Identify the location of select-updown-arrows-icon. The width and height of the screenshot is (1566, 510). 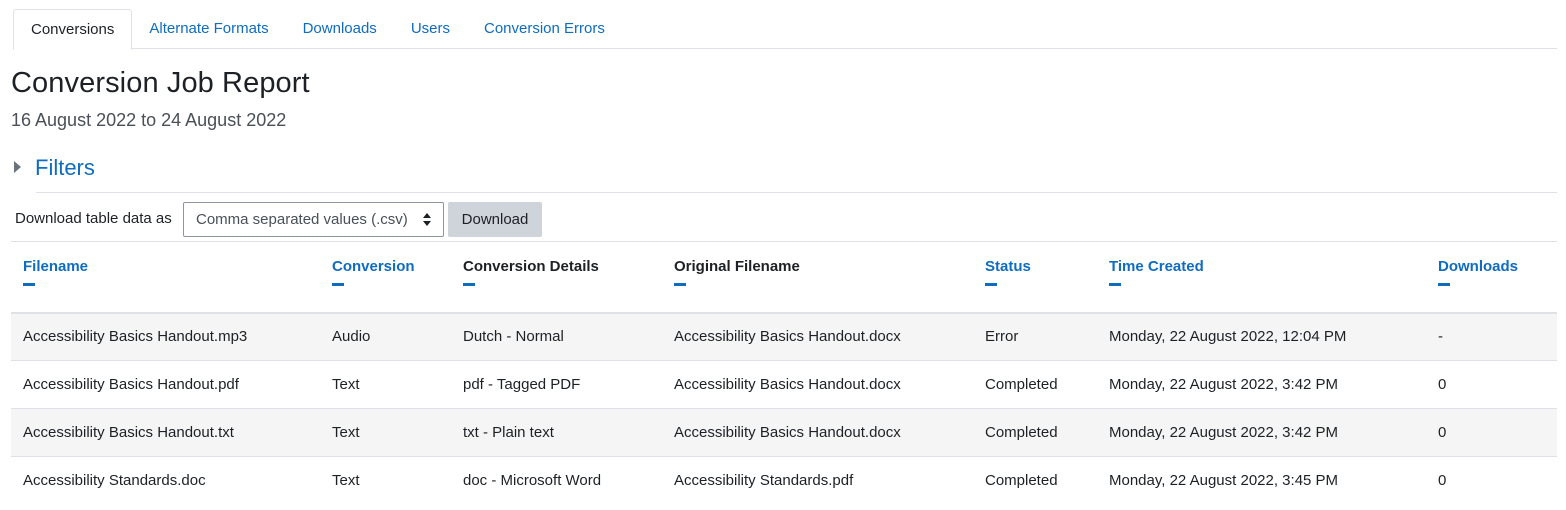
(427, 219).